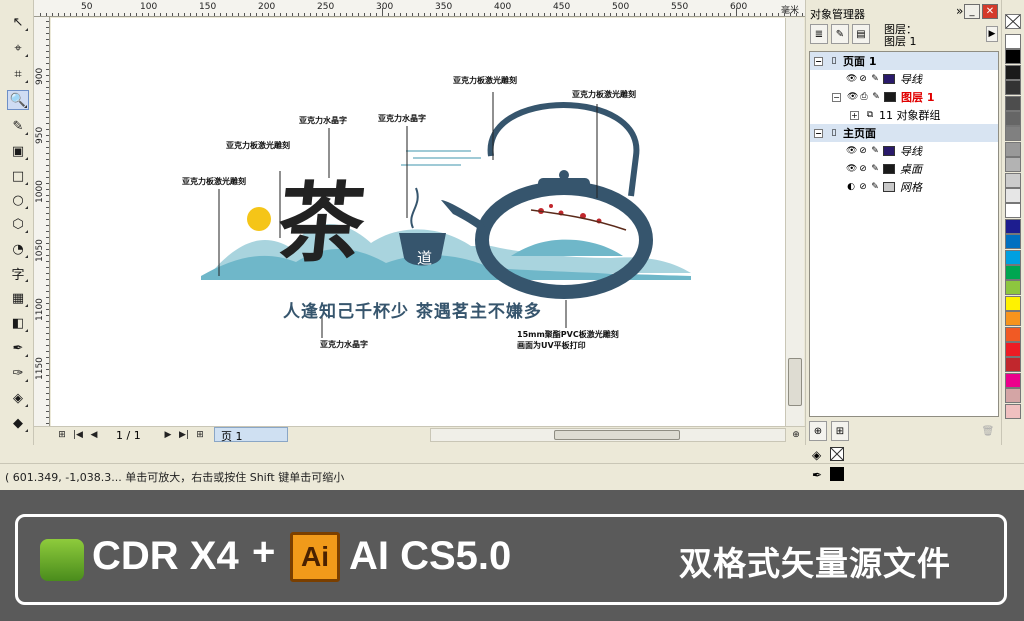  Describe the element at coordinates (18, 48) in the screenshot. I see `shape-tool-icon: ⌖` at that location.